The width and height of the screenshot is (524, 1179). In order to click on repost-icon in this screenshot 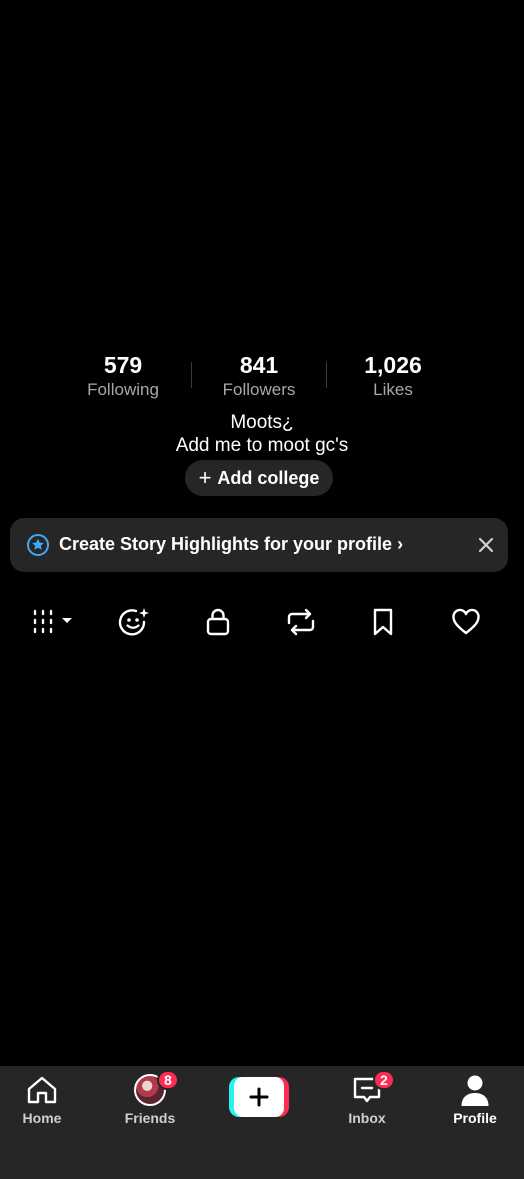, I will do `click(301, 622)`.